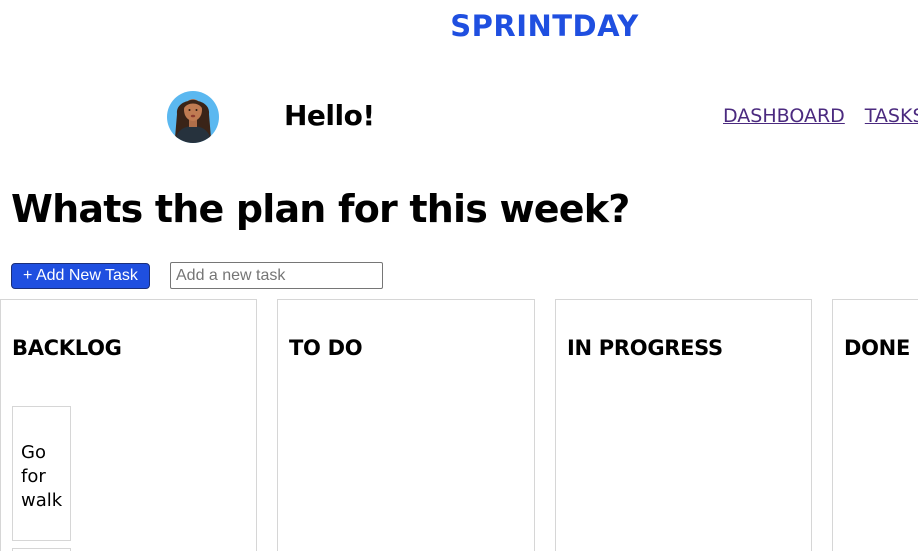  What do you see at coordinates (891, 116) in the screenshot?
I see `nav-link-tasks: TASKS` at bounding box center [891, 116].